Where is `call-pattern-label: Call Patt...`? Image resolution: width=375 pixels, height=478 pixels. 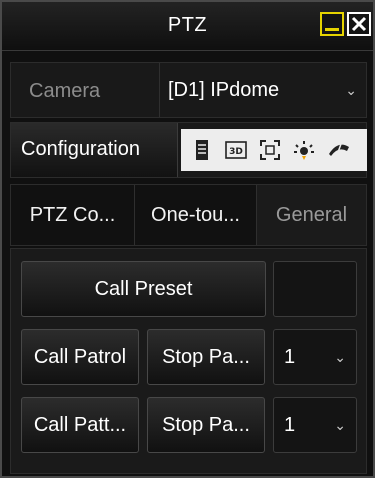
call-pattern-label: Call Patt... is located at coordinates (80, 425).